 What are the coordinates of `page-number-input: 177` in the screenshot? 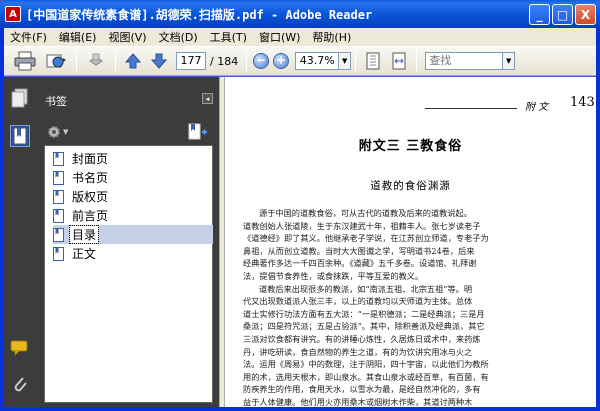 It's located at (191, 61).